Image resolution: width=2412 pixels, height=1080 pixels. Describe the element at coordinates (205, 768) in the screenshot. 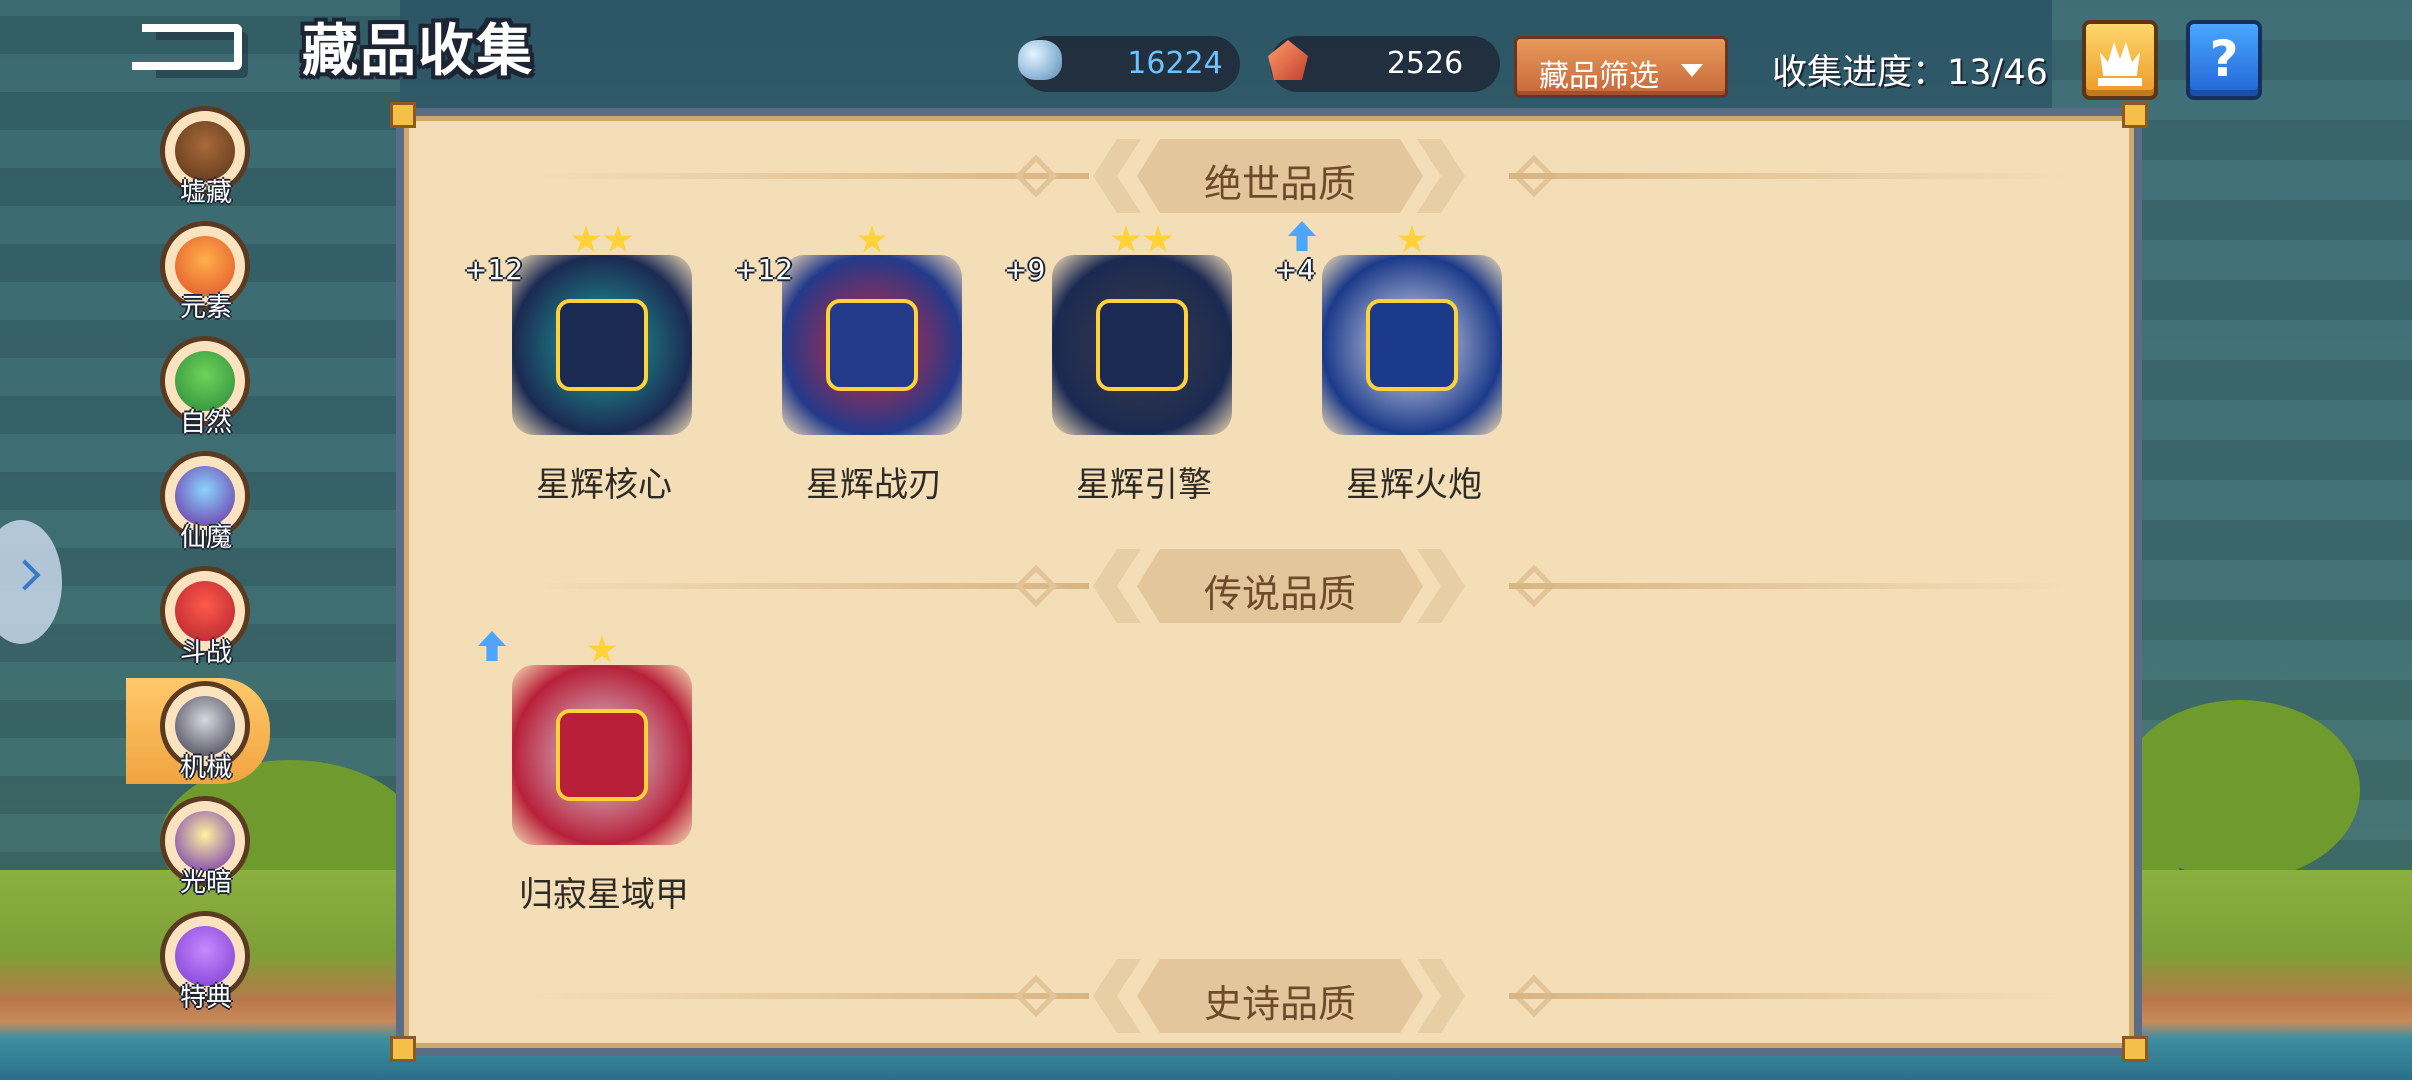

I see `sidebar-item-label: 机械` at that location.